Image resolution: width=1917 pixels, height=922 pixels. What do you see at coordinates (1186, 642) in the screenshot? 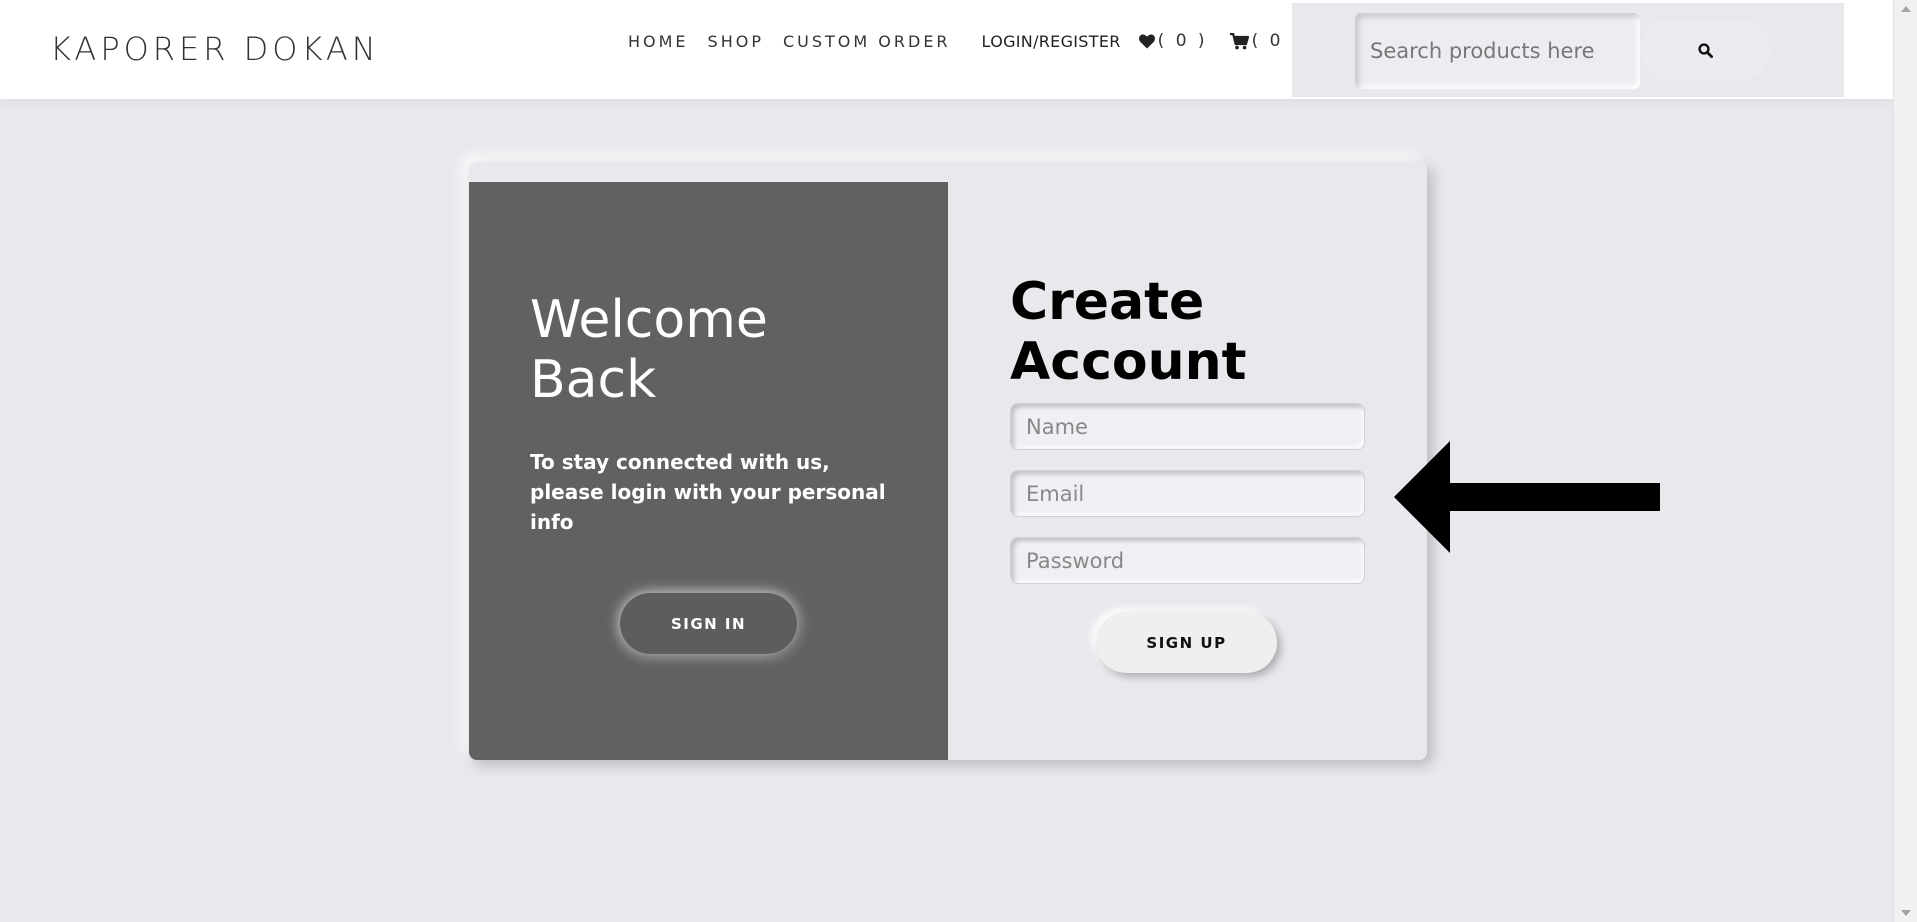
I see `sign-up-button: SIGN UP` at bounding box center [1186, 642].